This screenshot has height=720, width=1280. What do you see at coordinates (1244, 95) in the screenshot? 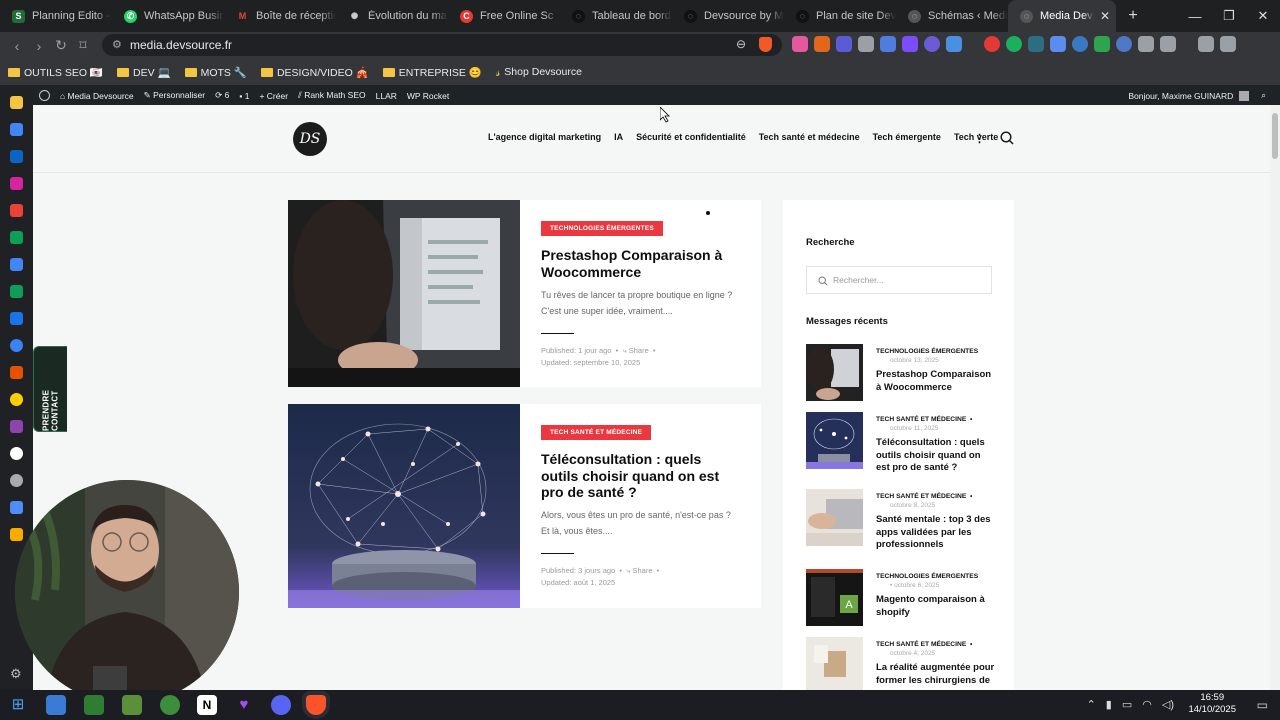
I see `avatar` at bounding box center [1244, 95].